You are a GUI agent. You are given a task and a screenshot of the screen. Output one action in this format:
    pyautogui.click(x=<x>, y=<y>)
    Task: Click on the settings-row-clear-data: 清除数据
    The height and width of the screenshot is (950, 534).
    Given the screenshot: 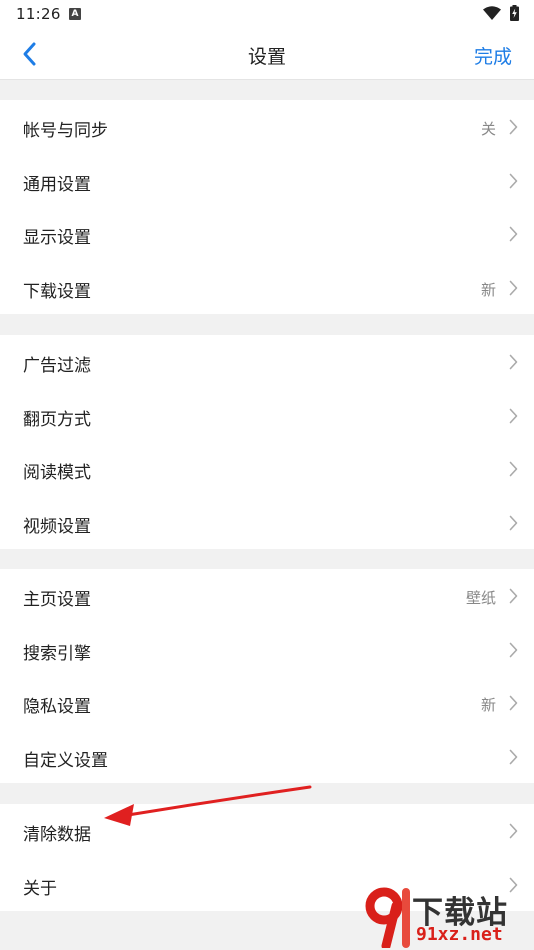 What is the action you would take?
    pyautogui.click(x=267, y=831)
    